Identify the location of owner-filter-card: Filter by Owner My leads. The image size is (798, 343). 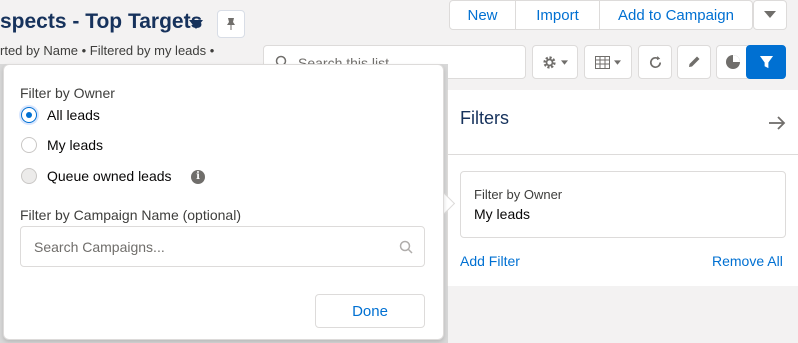
(623, 204).